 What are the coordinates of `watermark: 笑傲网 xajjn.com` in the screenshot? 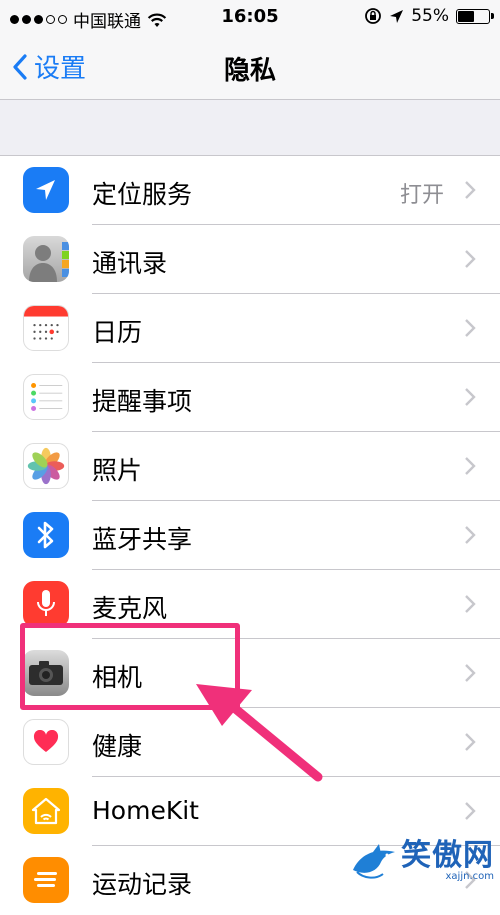 It's located at (422, 861).